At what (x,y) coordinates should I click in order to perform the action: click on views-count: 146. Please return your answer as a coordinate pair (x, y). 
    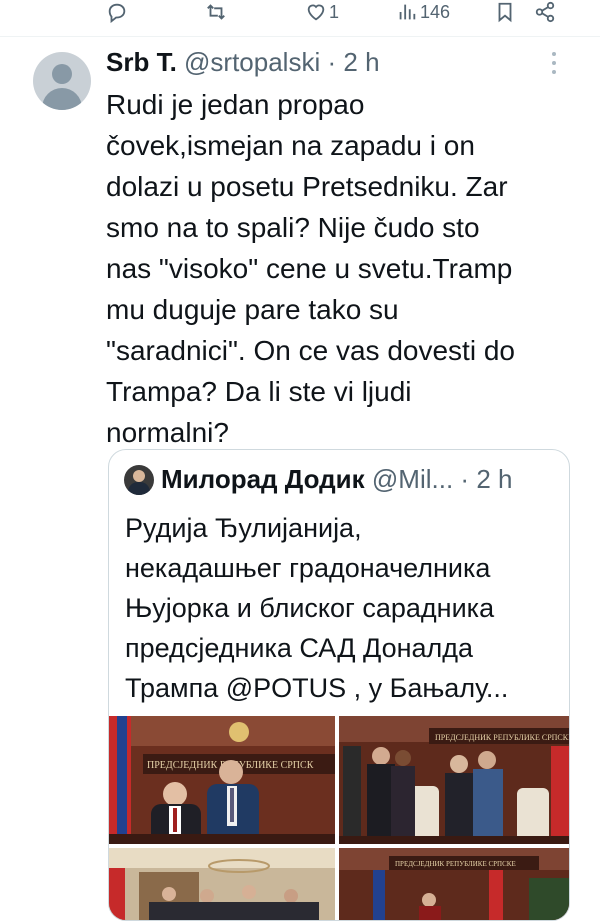
    Looking at the image, I should click on (435, 11).